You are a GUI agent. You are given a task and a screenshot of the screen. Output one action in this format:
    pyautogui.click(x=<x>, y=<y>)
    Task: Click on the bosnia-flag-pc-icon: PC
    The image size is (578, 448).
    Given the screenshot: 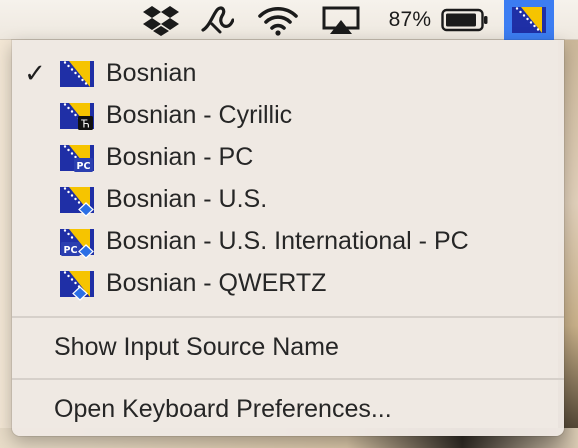 What is the action you would take?
    pyautogui.click(x=77, y=158)
    